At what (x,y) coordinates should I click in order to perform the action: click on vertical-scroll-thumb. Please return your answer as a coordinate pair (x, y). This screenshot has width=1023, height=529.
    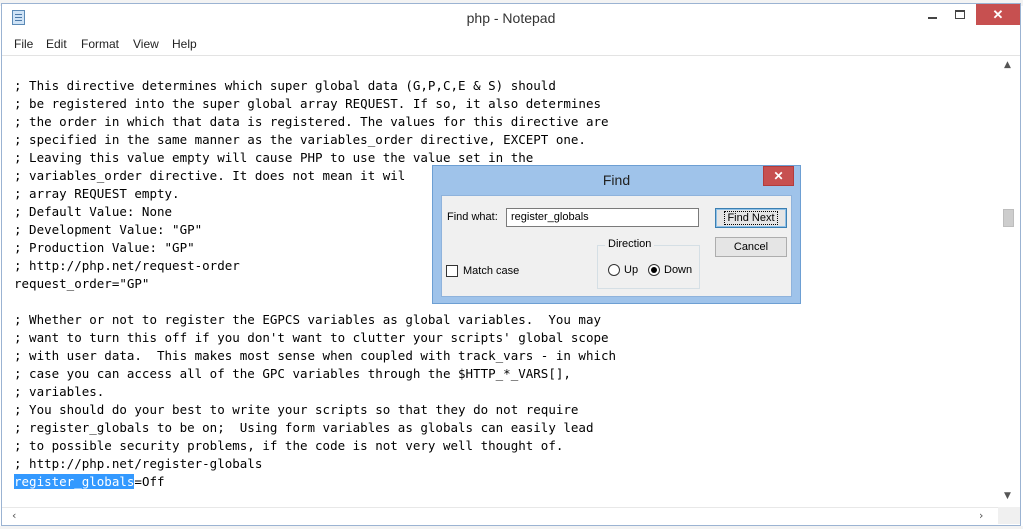
    Looking at the image, I should click on (1008, 218).